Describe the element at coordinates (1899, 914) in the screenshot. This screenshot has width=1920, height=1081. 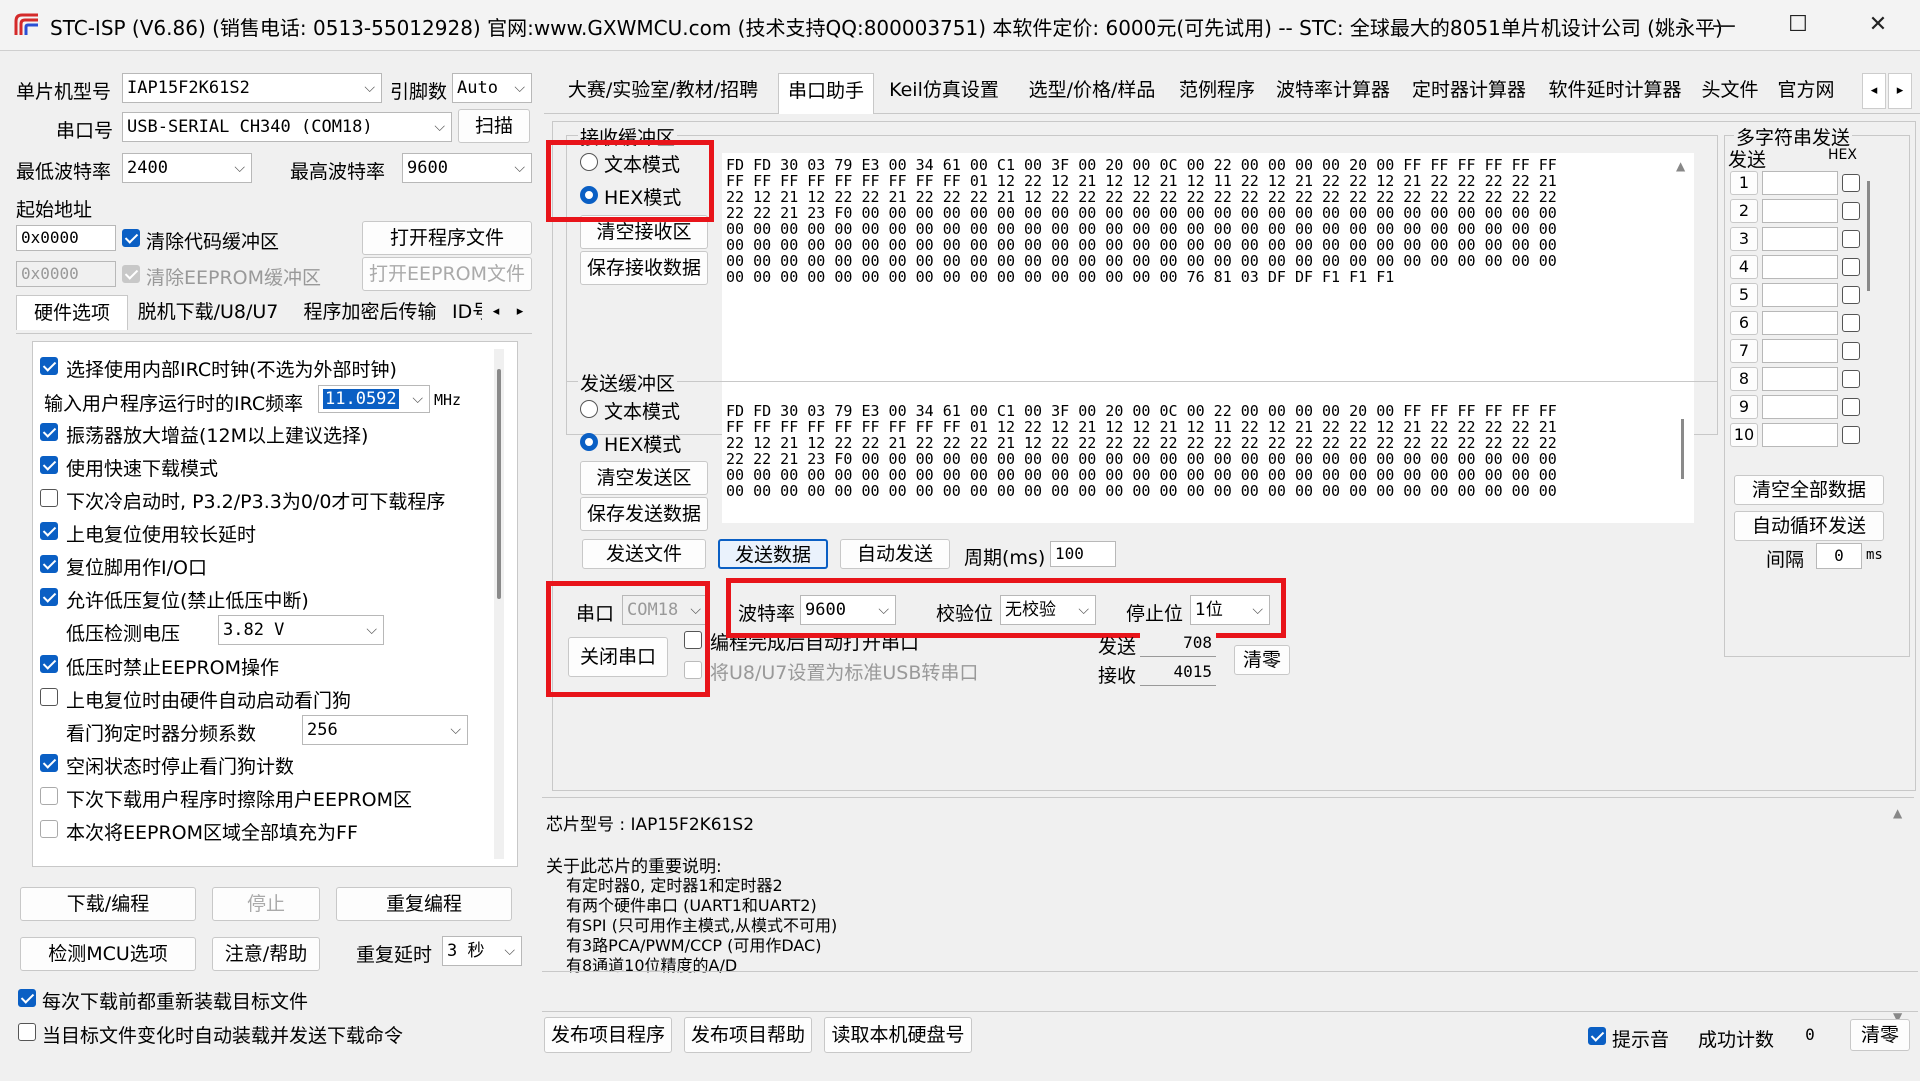
I see `info-scrollbar: ▲ ▼` at that location.